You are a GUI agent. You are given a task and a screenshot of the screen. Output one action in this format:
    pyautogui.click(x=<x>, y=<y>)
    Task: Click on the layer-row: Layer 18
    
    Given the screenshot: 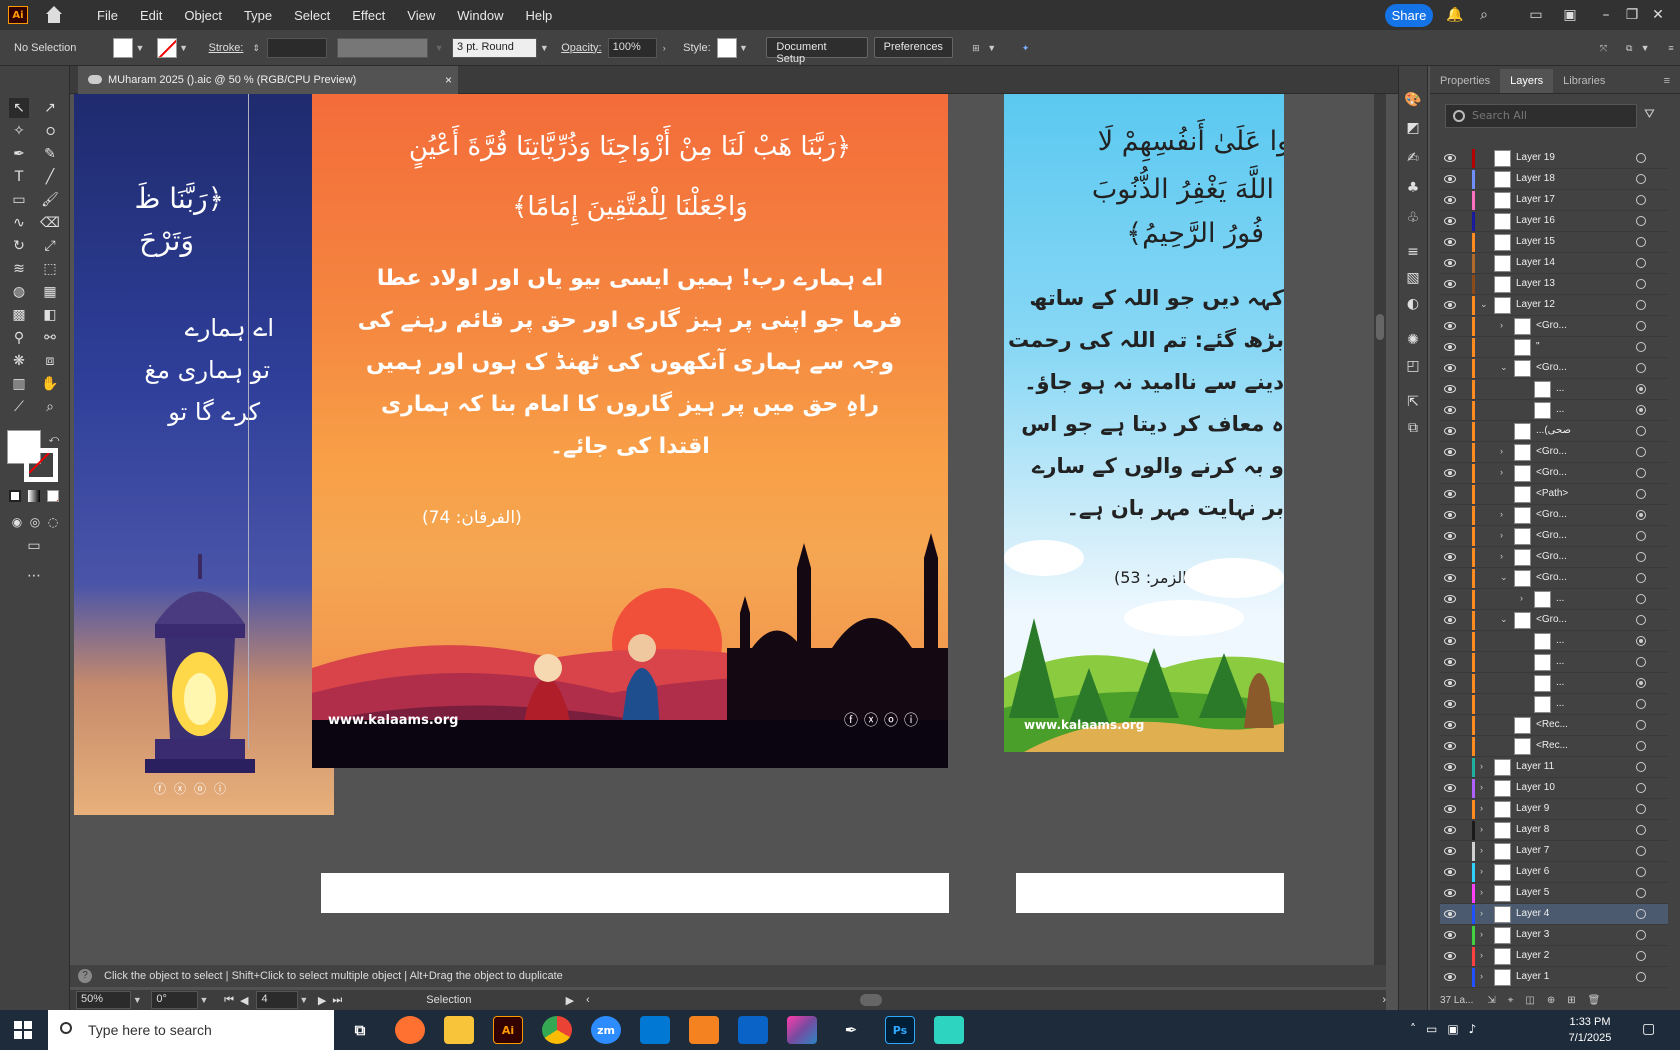 What is the action you would take?
    pyautogui.click(x=1554, y=179)
    